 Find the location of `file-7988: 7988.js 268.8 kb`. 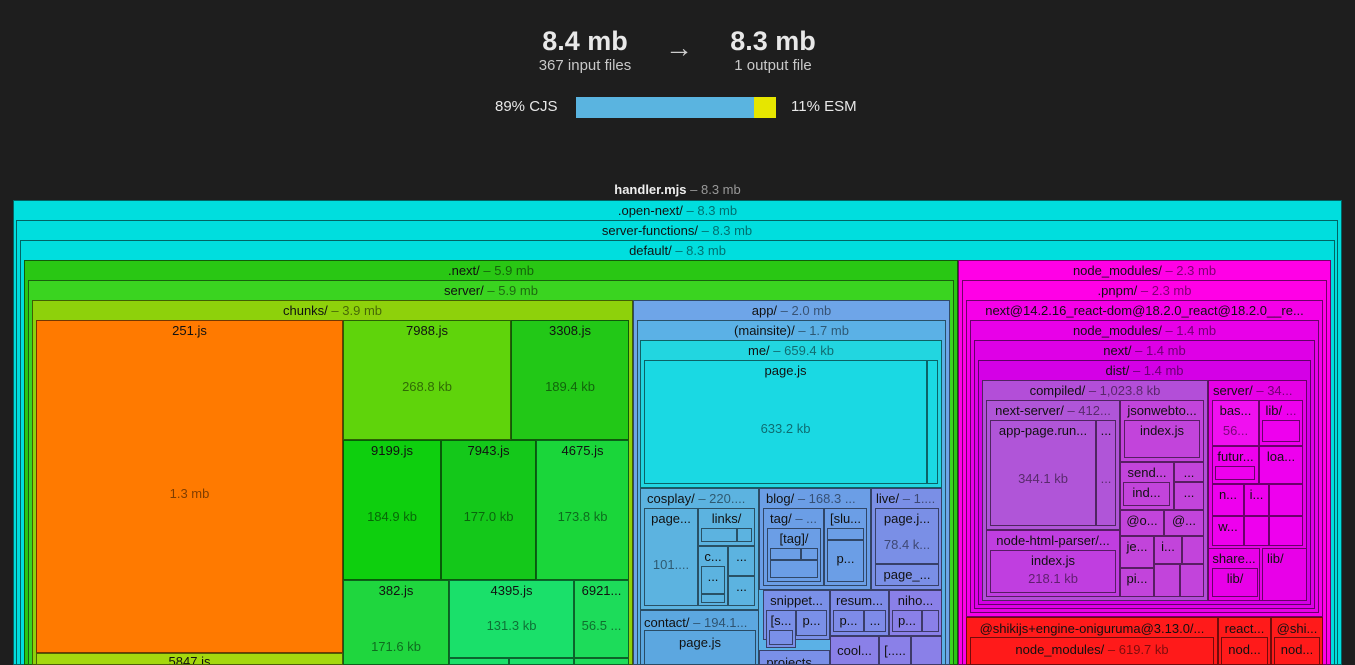

file-7988: 7988.js 268.8 kb is located at coordinates (427, 380).